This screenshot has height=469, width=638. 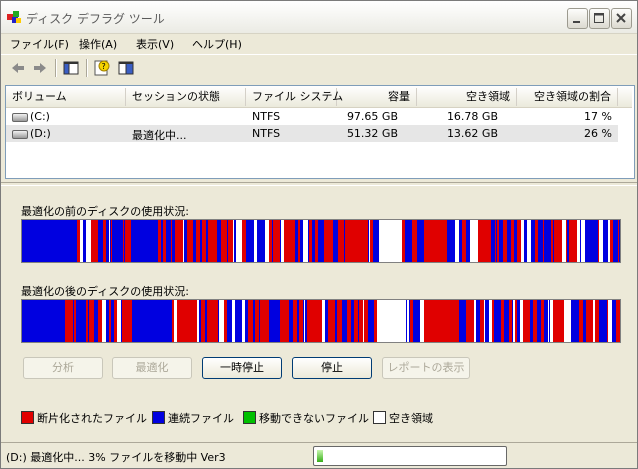 What do you see at coordinates (377, 97) in the screenshot?
I see `column-header-capacity: 容量` at bounding box center [377, 97].